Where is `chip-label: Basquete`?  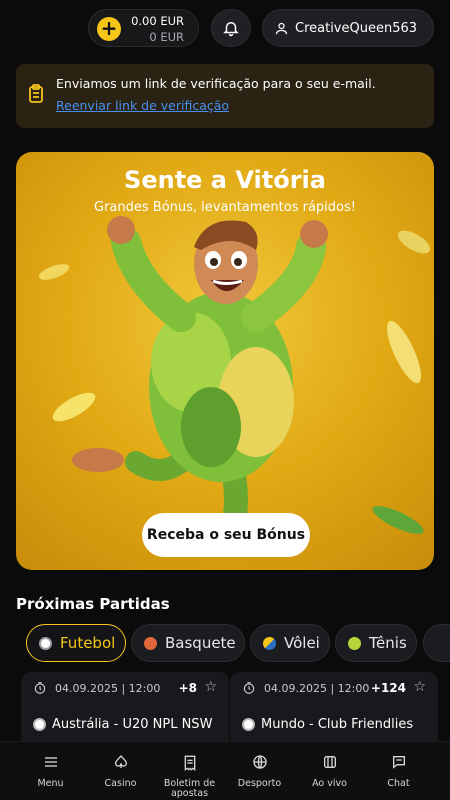
chip-label: Basquete is located at coordinates (200, 643).